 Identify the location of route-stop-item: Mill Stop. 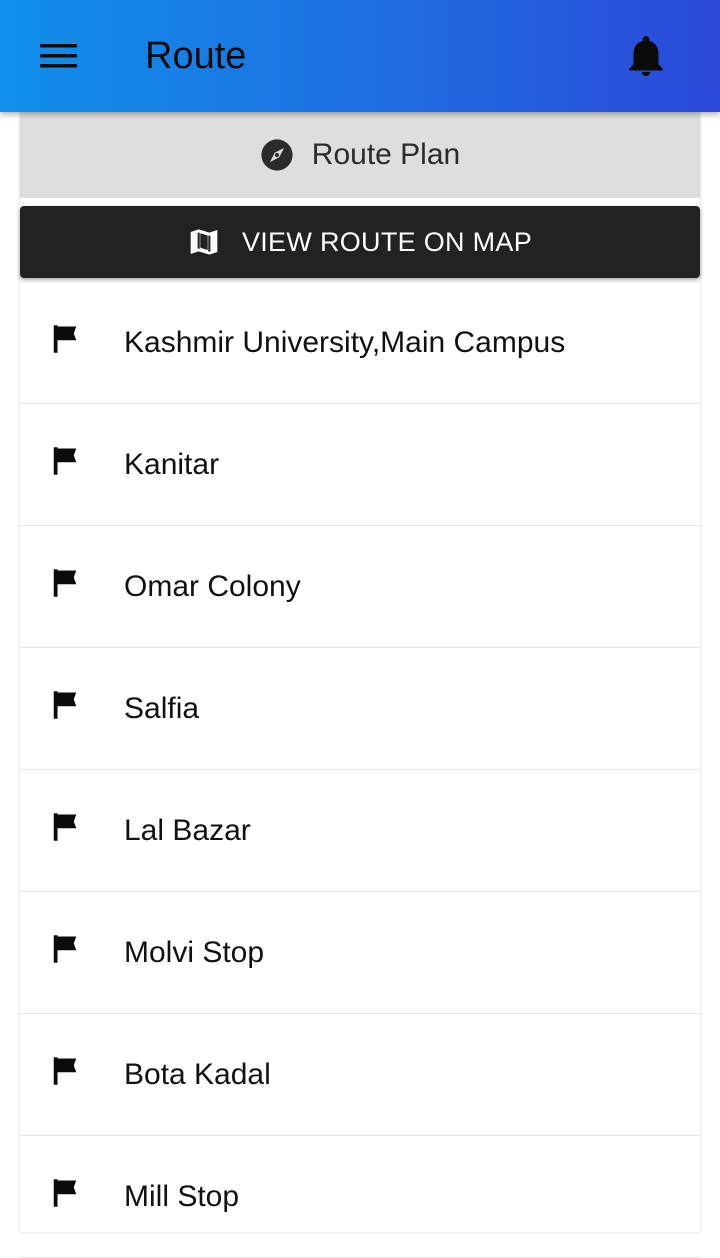
(360, 1197).